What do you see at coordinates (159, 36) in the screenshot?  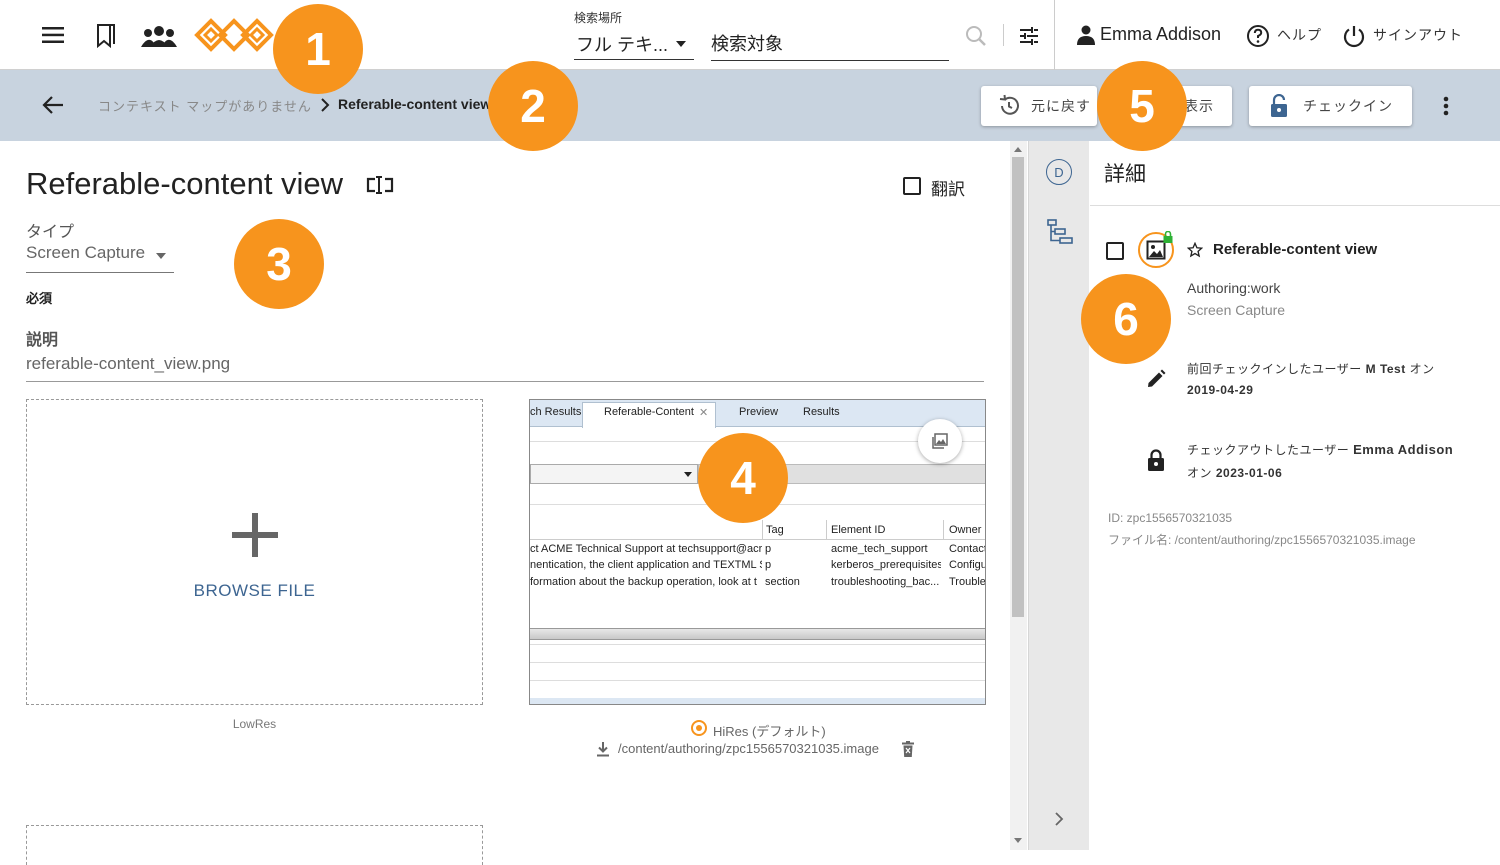 I see `group-icon` at bounding box center [159, 36].